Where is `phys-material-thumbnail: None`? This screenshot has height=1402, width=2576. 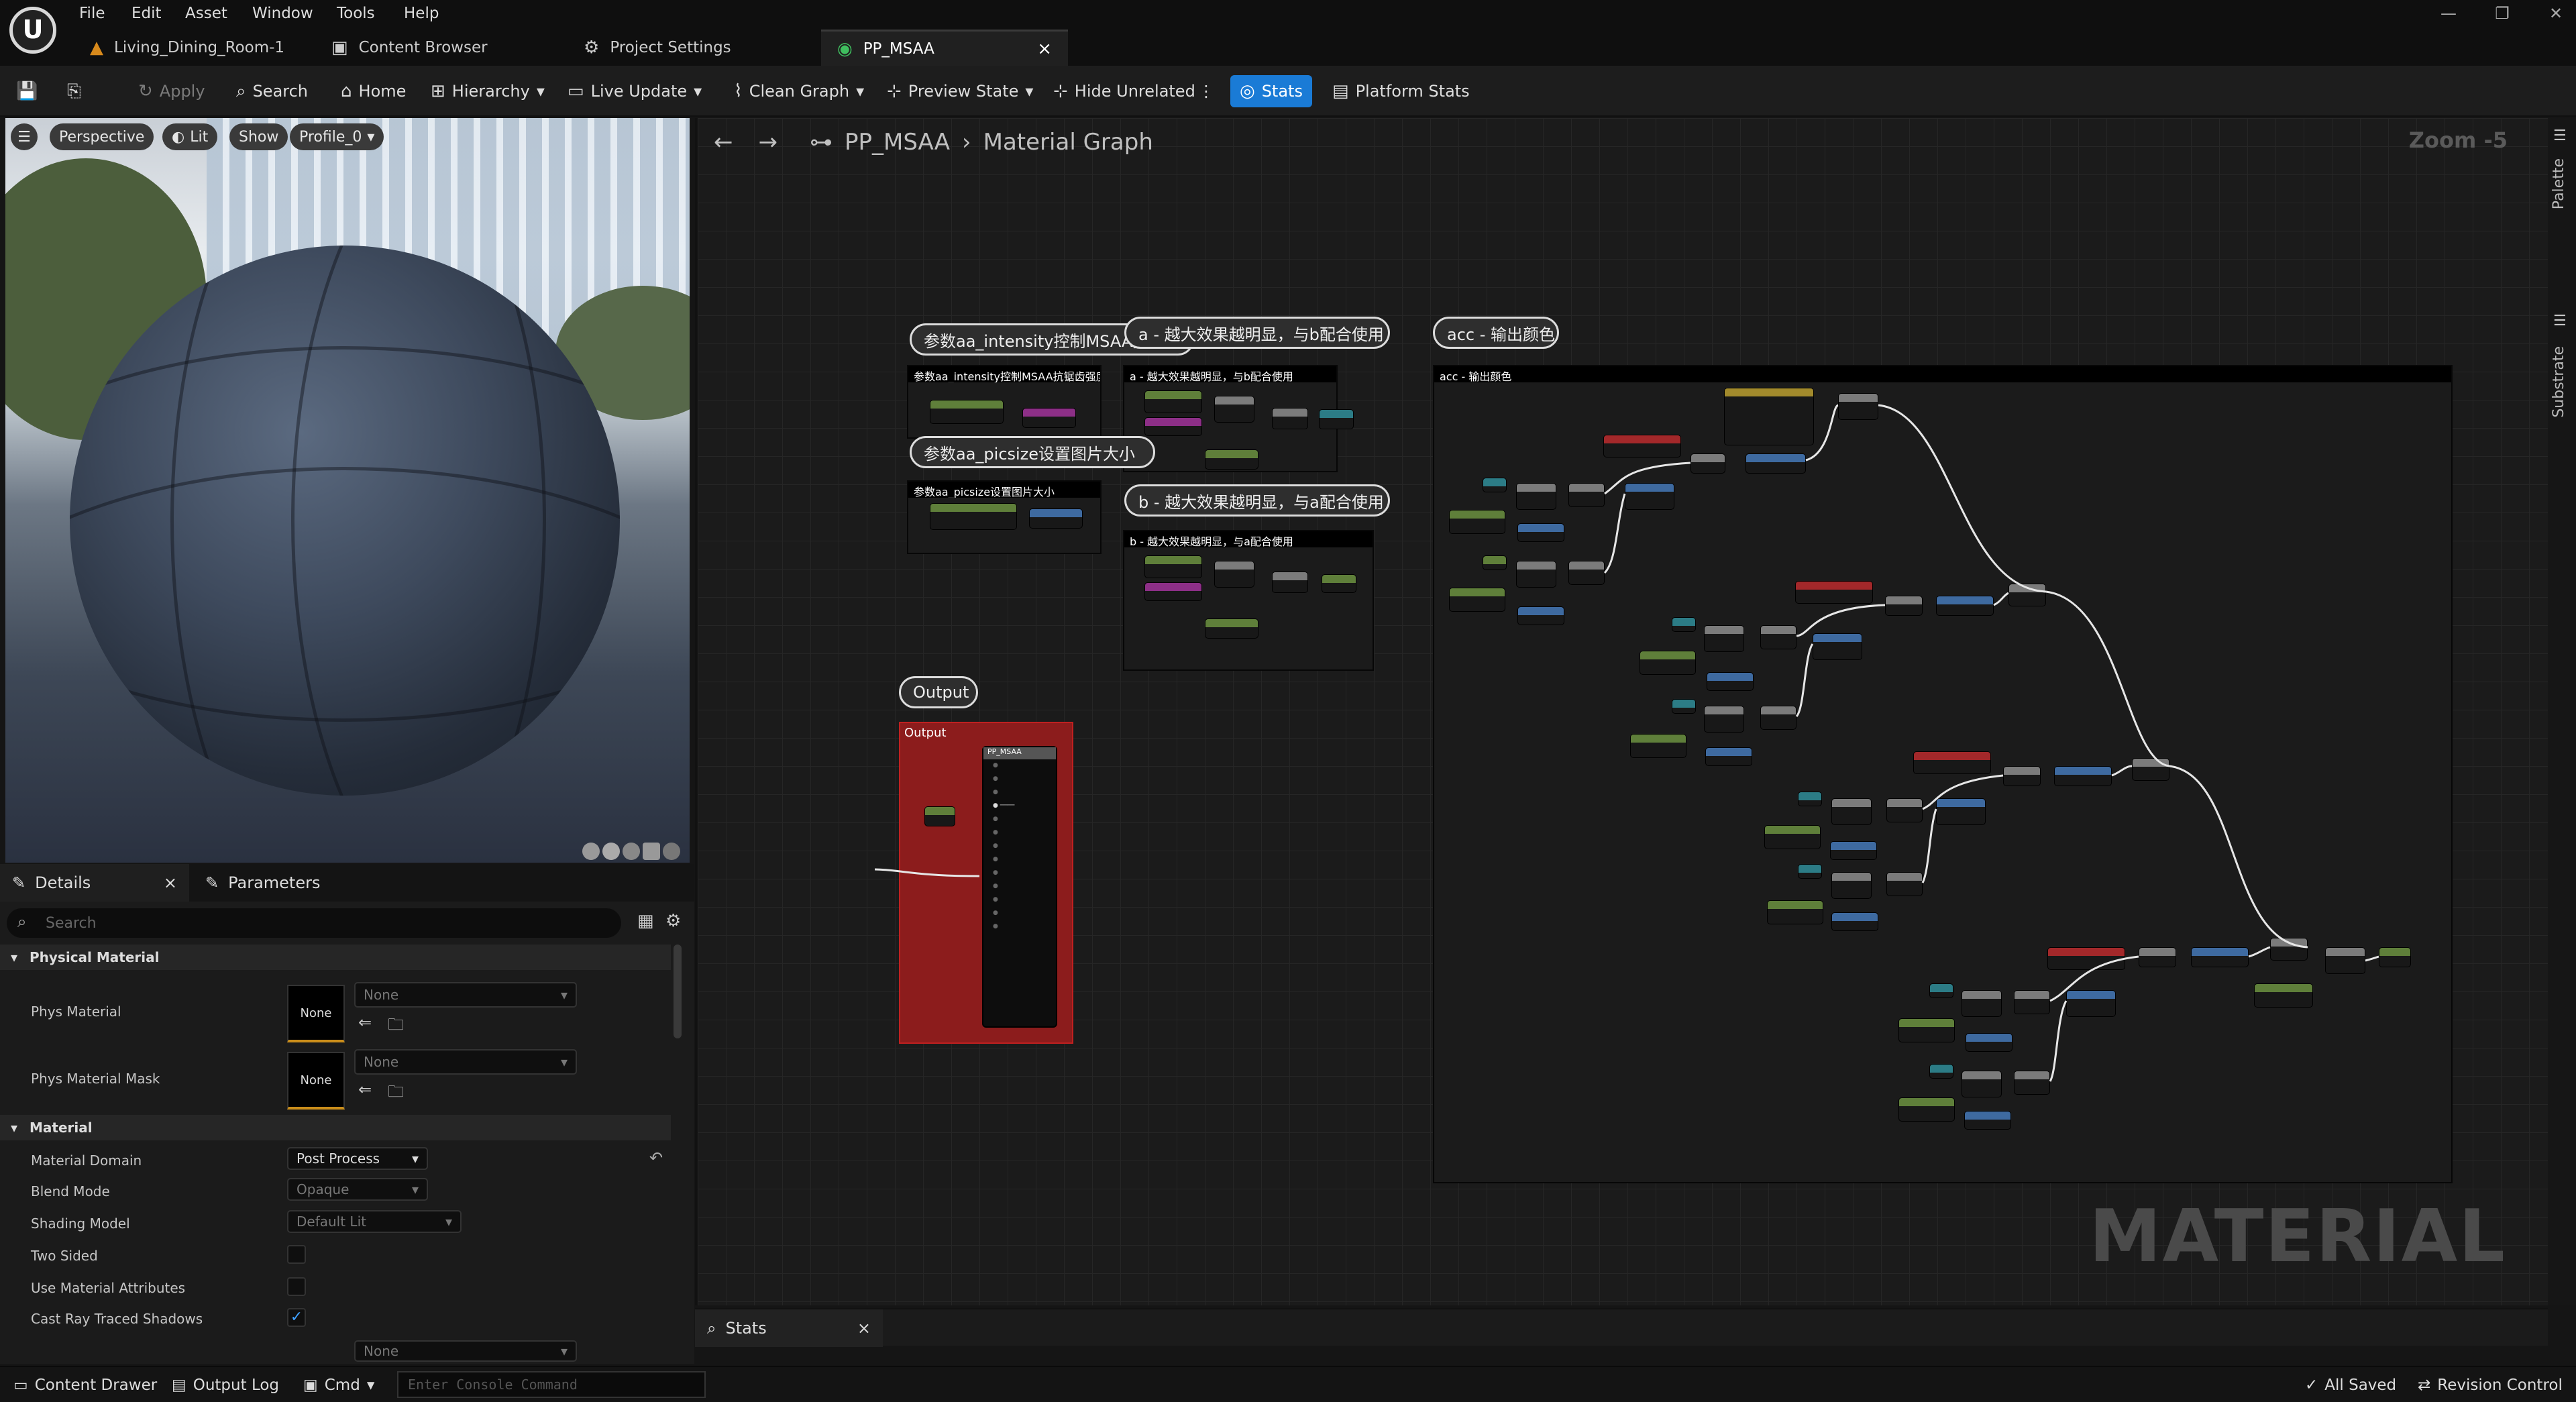 phys-material-thumbnail: None is located at coordinates (316, 1014).